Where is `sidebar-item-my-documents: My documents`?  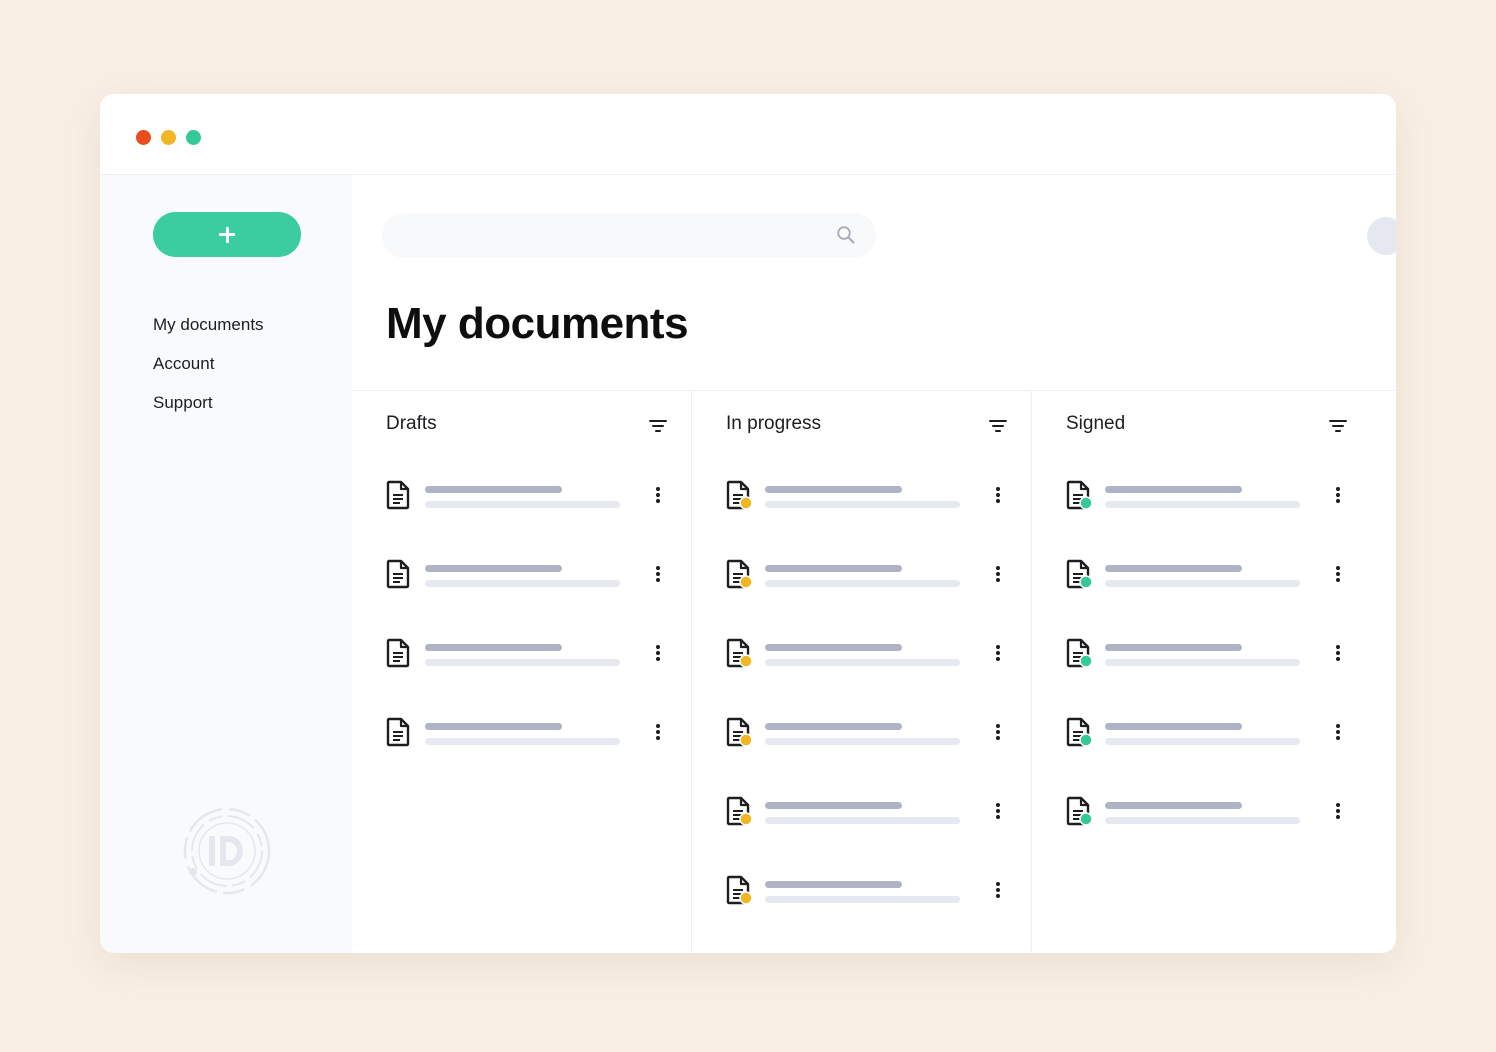 sidebar-item-my-documents: My documents is located at coordinates (208, 333).